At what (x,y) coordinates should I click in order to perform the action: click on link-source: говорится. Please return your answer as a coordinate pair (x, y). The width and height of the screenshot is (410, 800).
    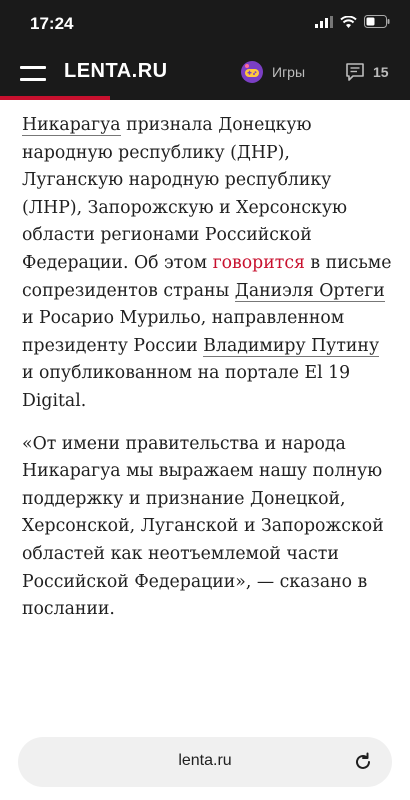
    Looking at the image, I should click on (259, 263).